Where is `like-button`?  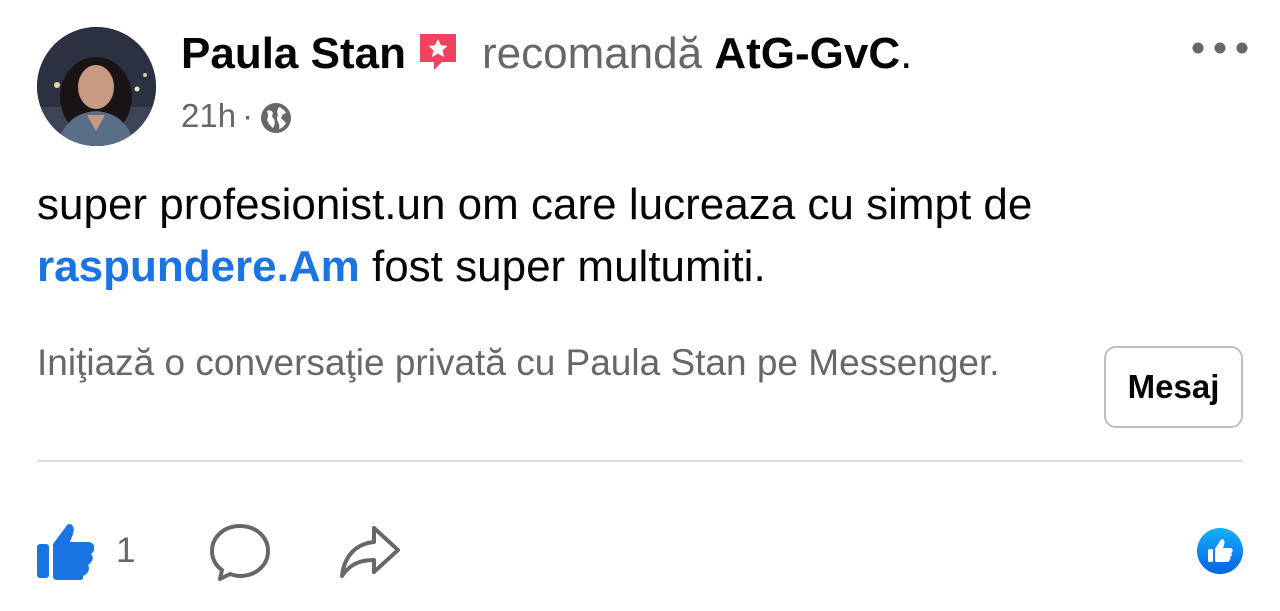 like-button is located at coordinates (67, 552).